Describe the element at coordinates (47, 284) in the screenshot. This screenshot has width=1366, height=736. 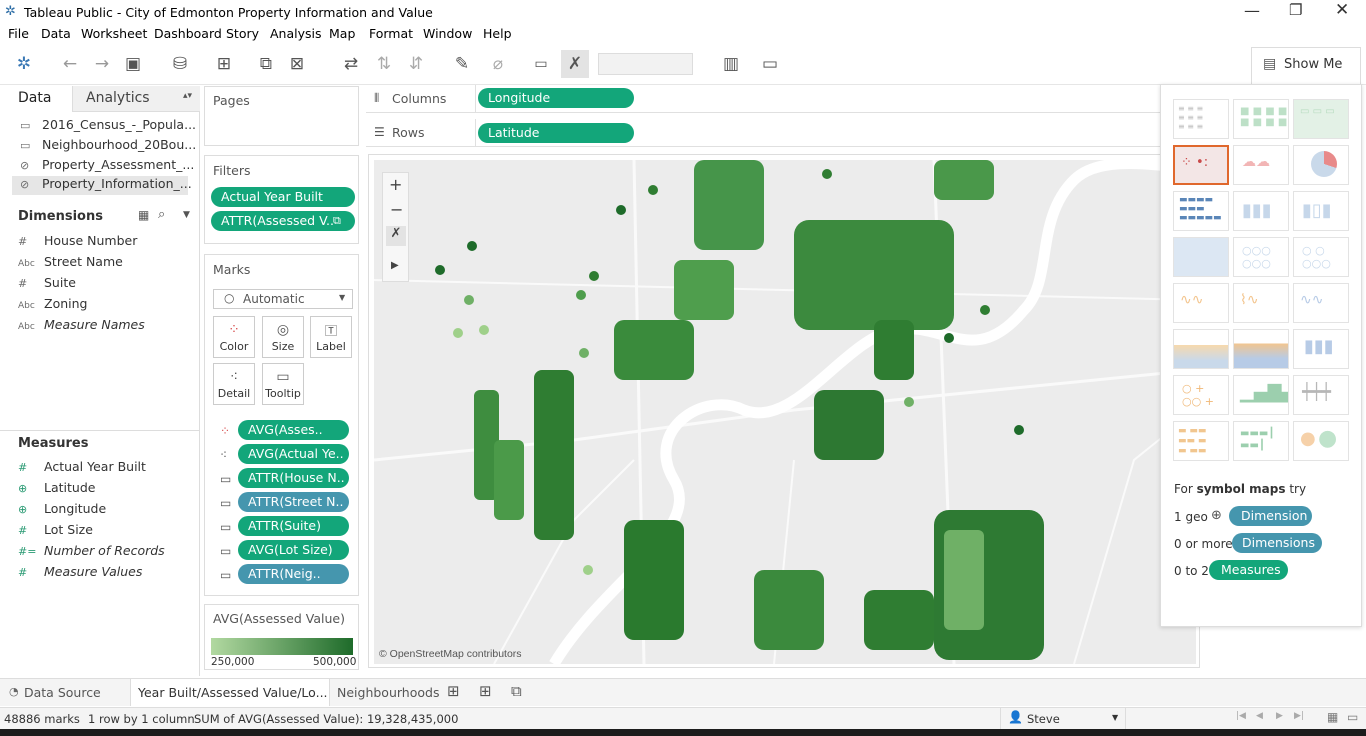
I see `field-suite: # Suite` at that location.